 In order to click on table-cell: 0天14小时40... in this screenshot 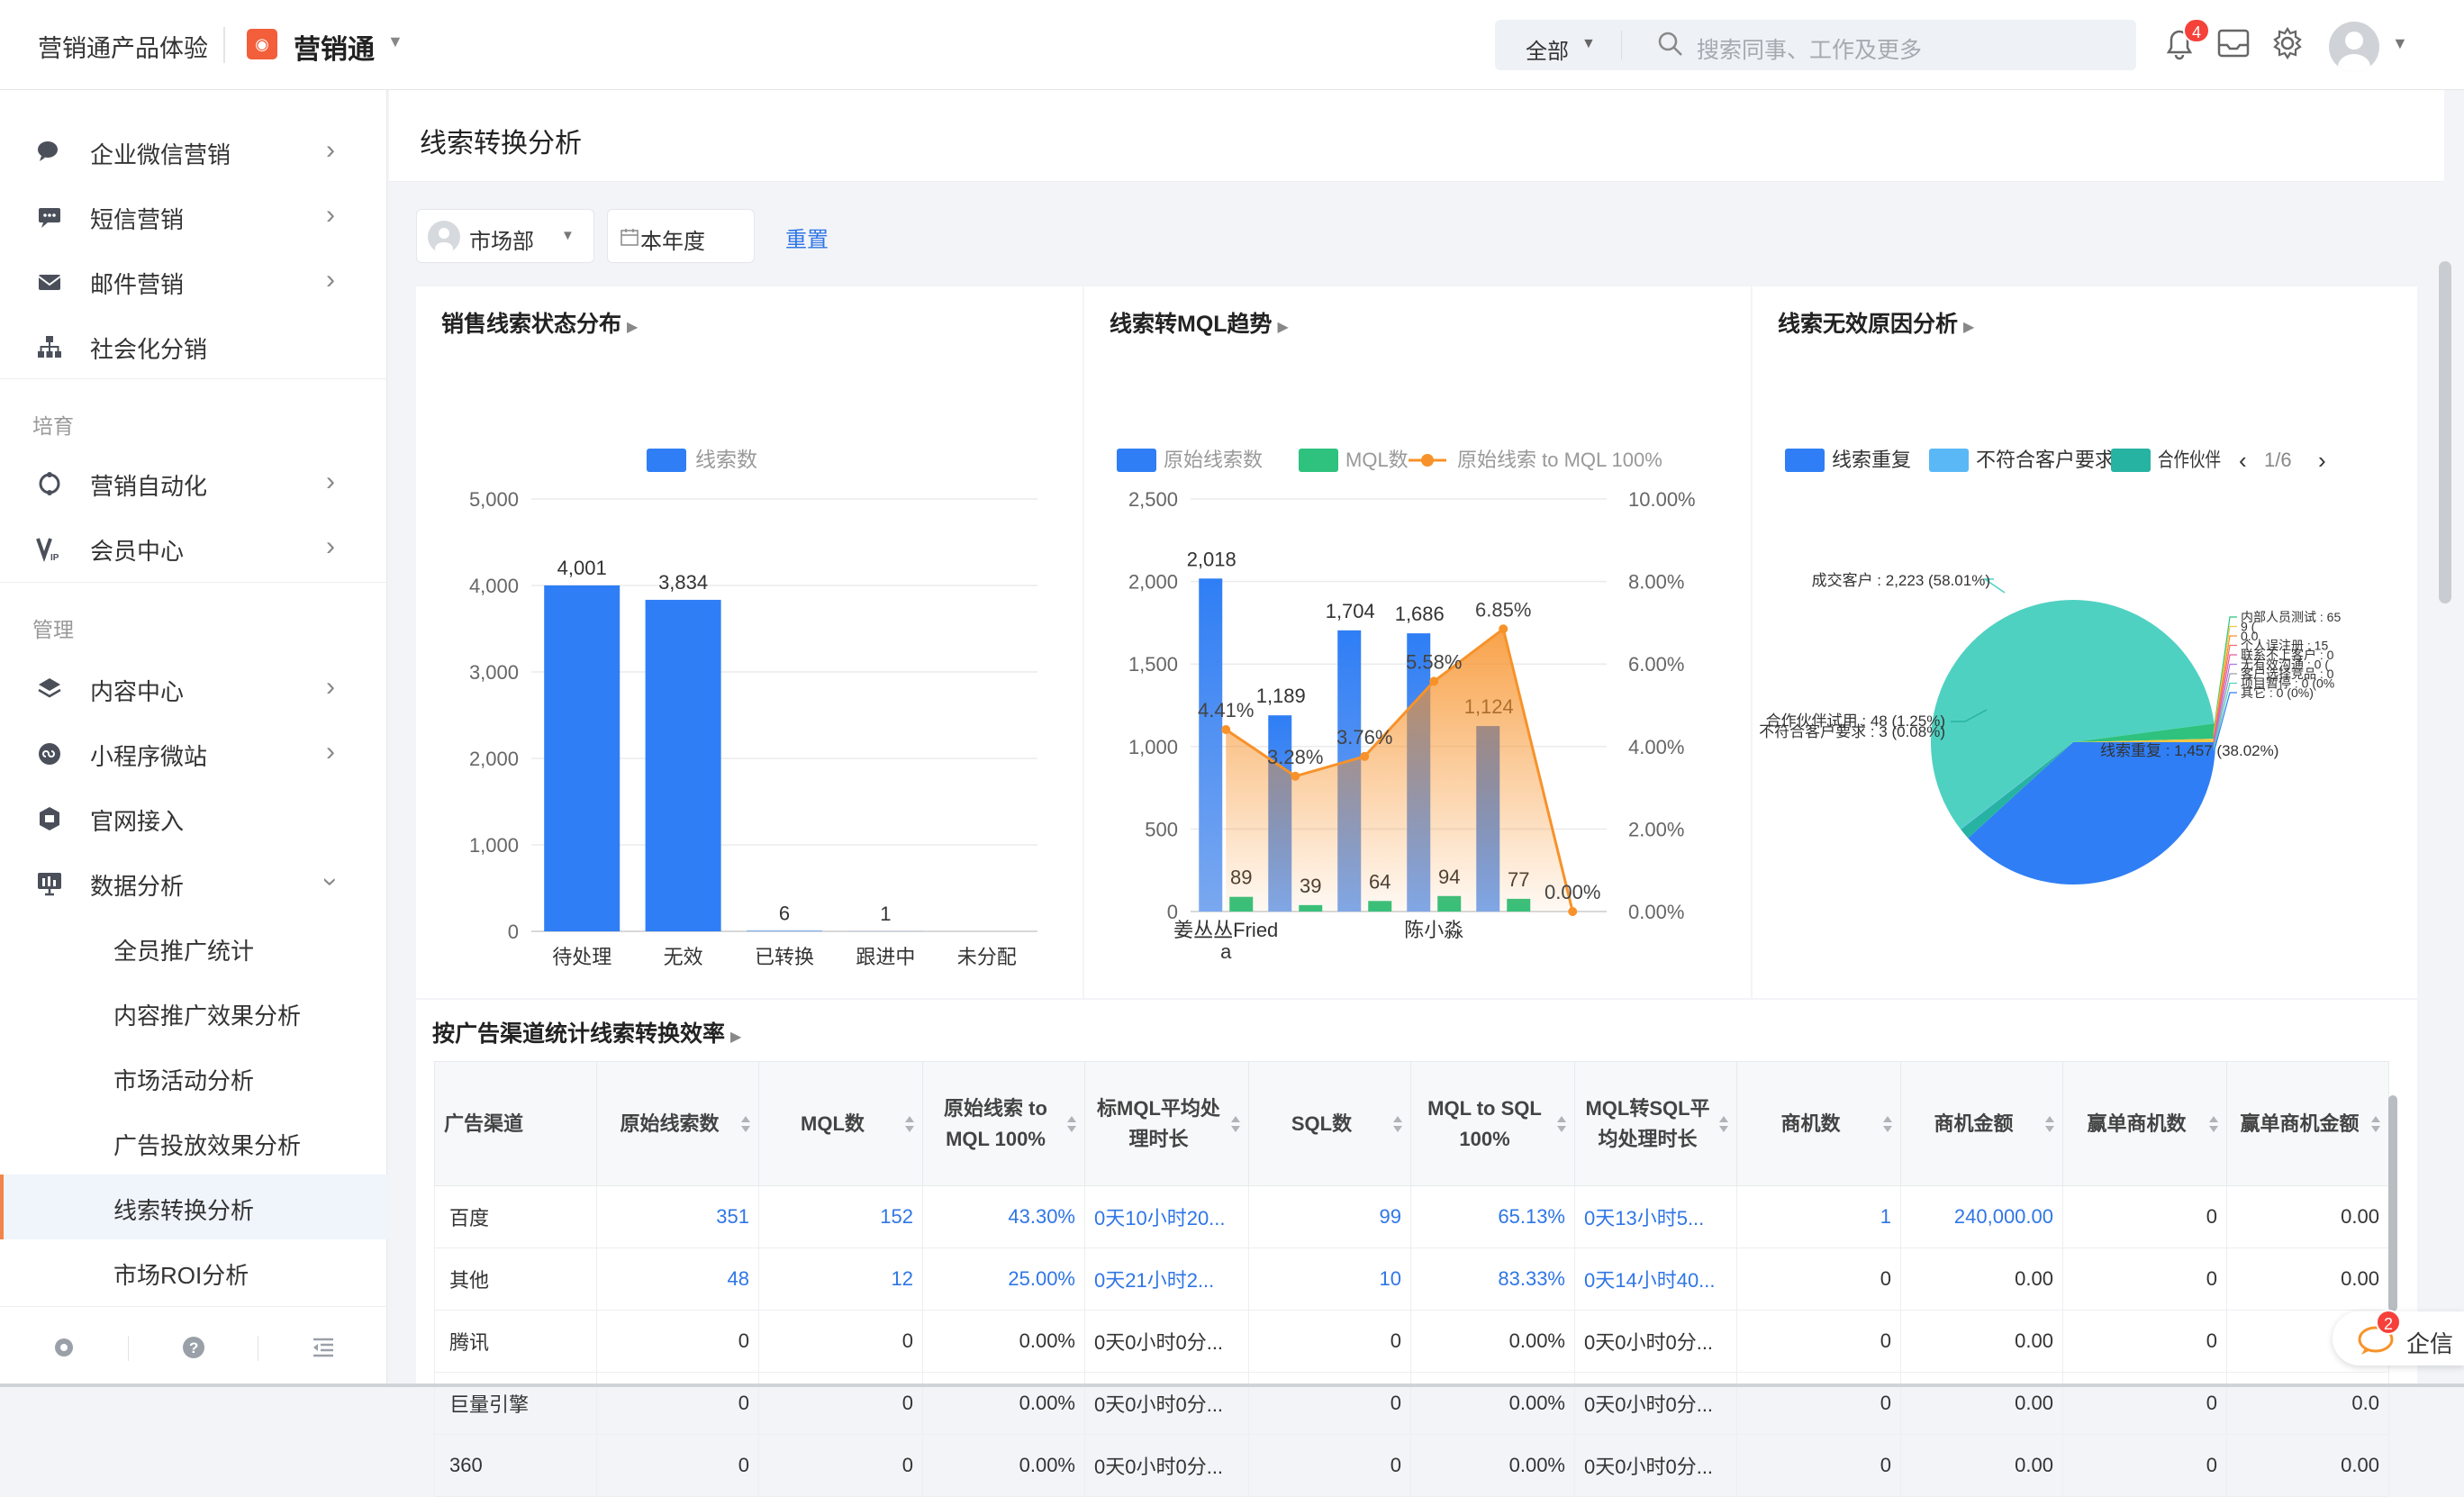, I will do `click(1656, 1279)`.